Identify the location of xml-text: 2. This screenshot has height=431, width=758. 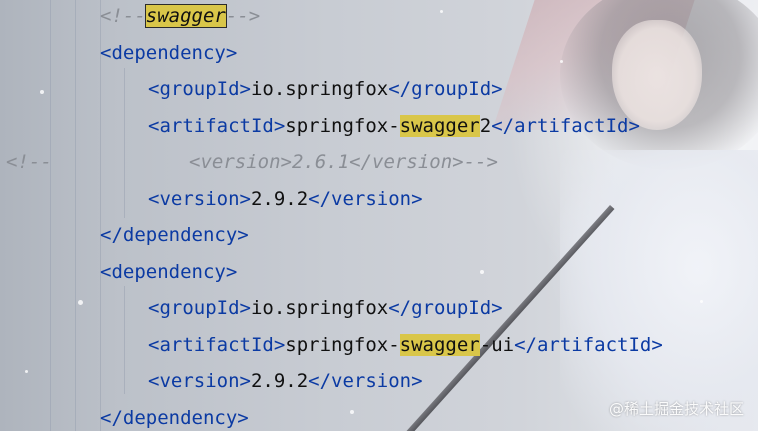
(485, 125).